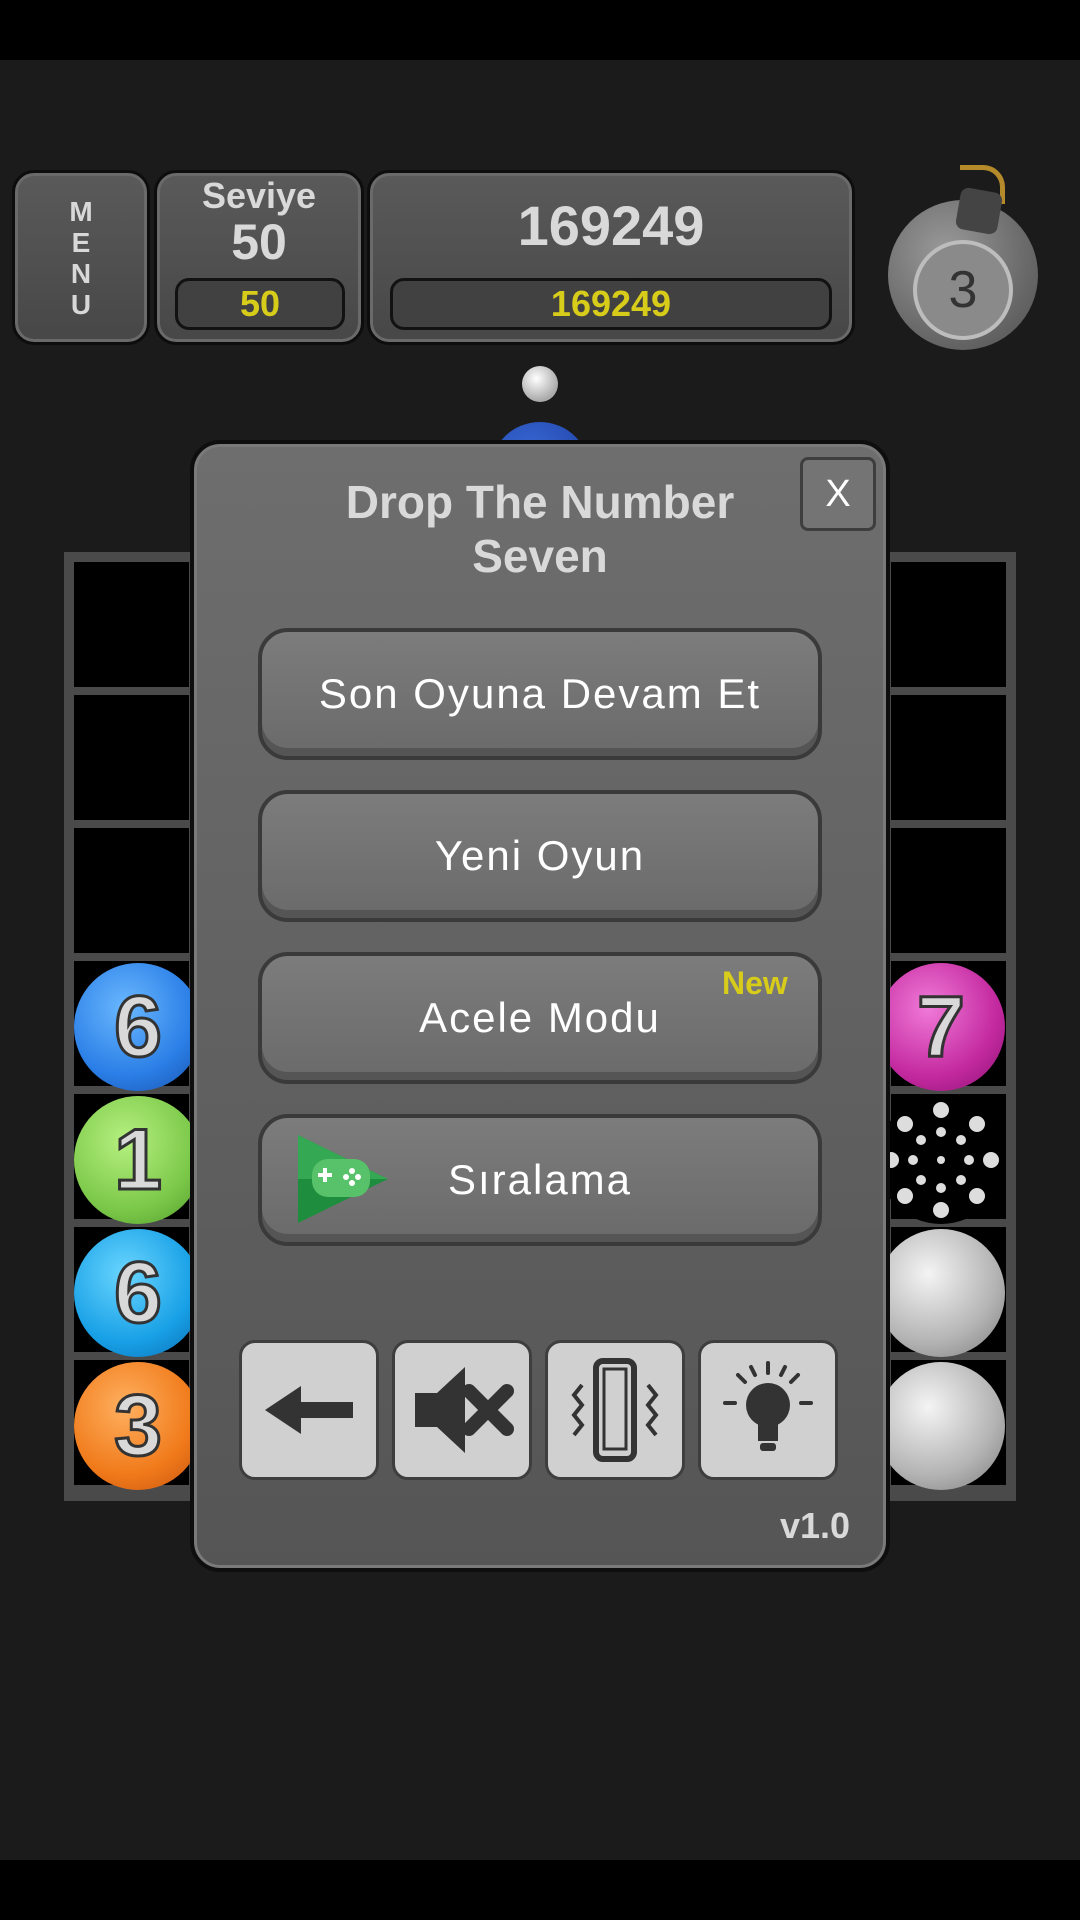 The width and height of the screenshot is (1080, 1920). Describe the element at coordinates (540, 384) in the screenshot. I see `drop-indicator` at that location.